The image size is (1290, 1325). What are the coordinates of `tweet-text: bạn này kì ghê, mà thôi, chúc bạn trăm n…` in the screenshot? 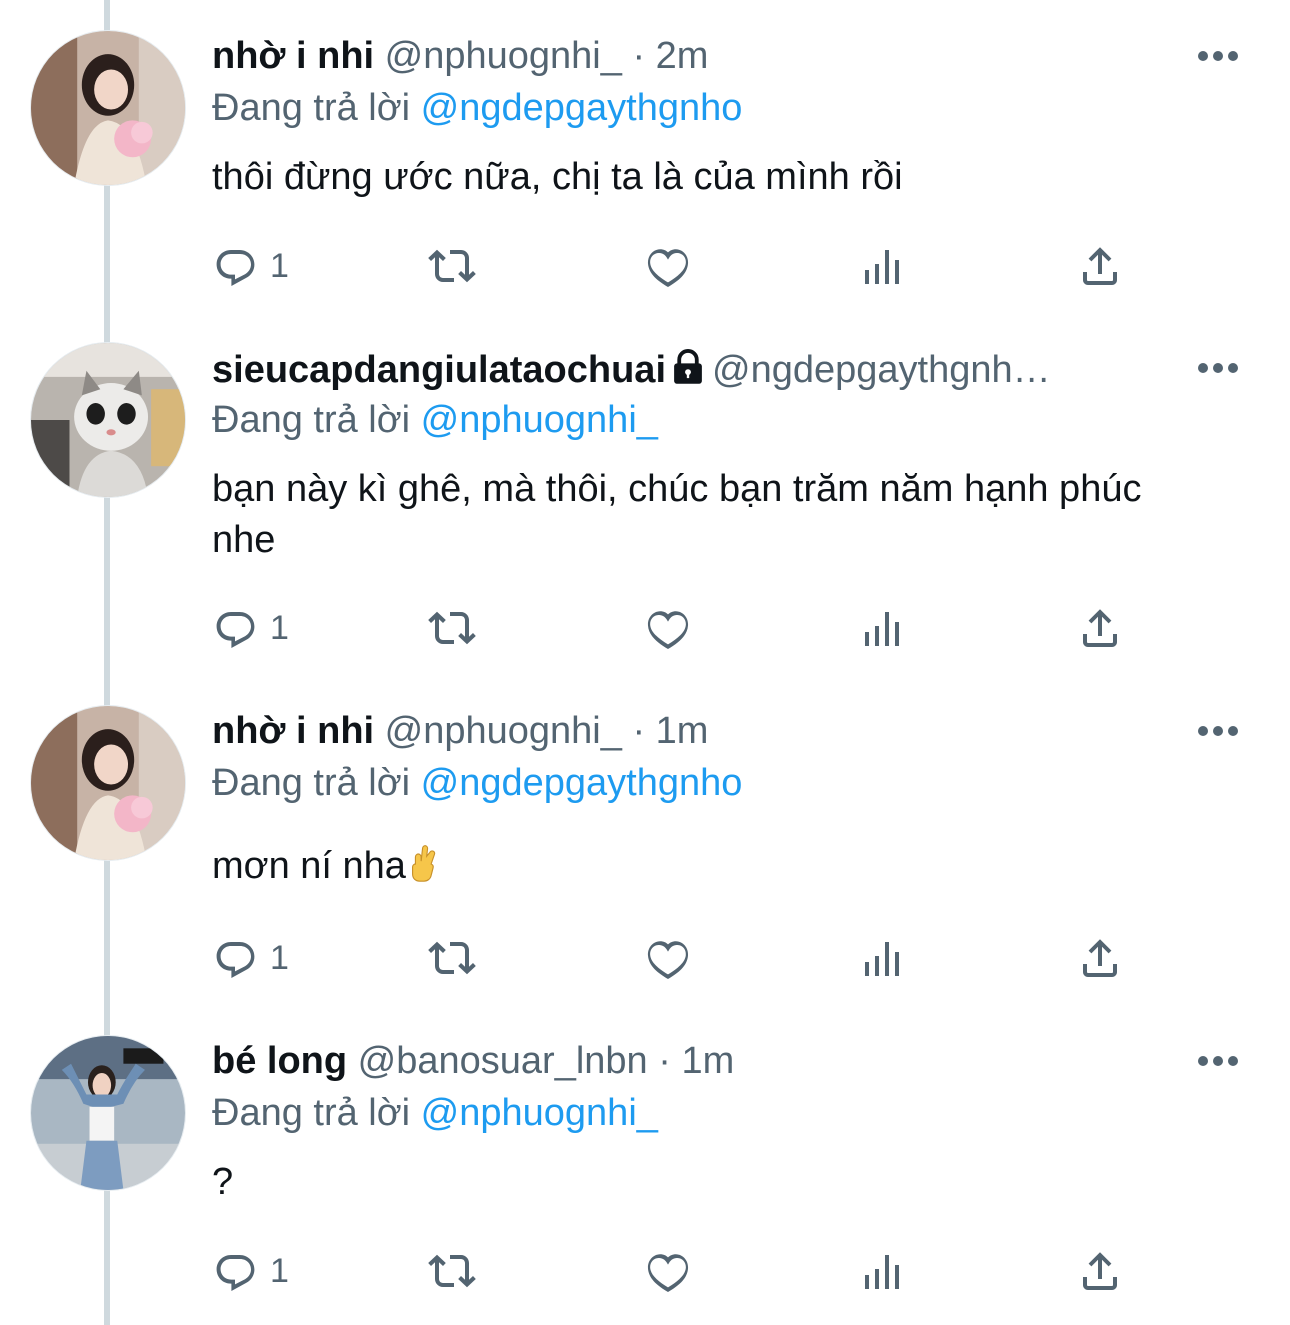 It's located at (677, 514).